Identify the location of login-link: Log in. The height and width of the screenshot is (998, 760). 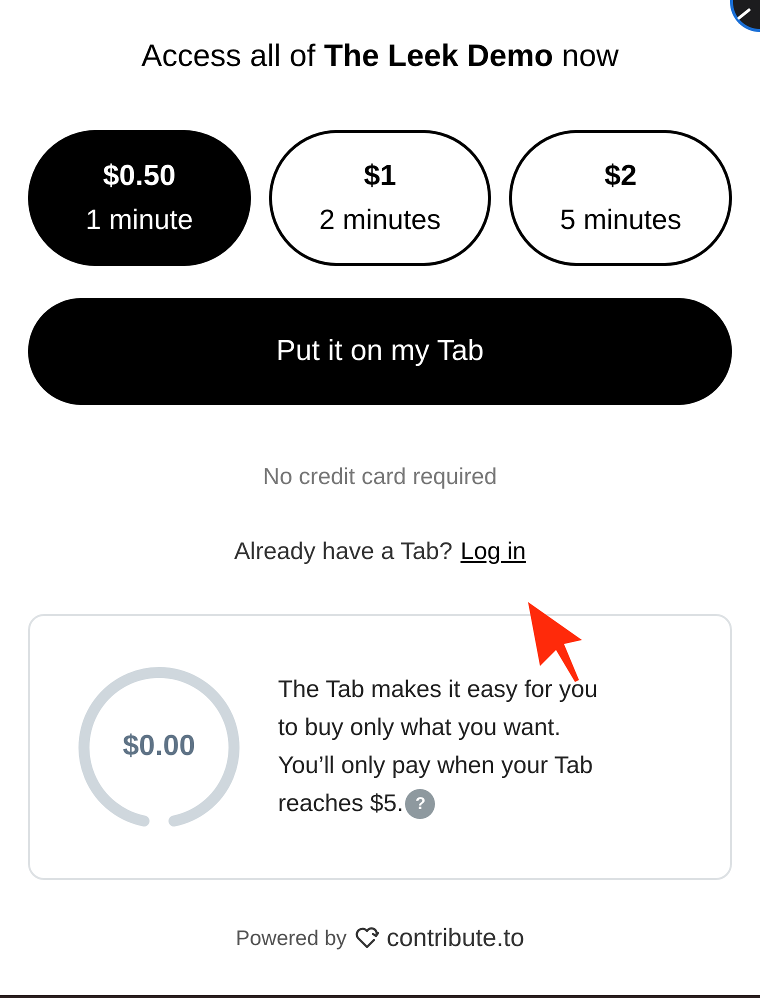
(493, 552).